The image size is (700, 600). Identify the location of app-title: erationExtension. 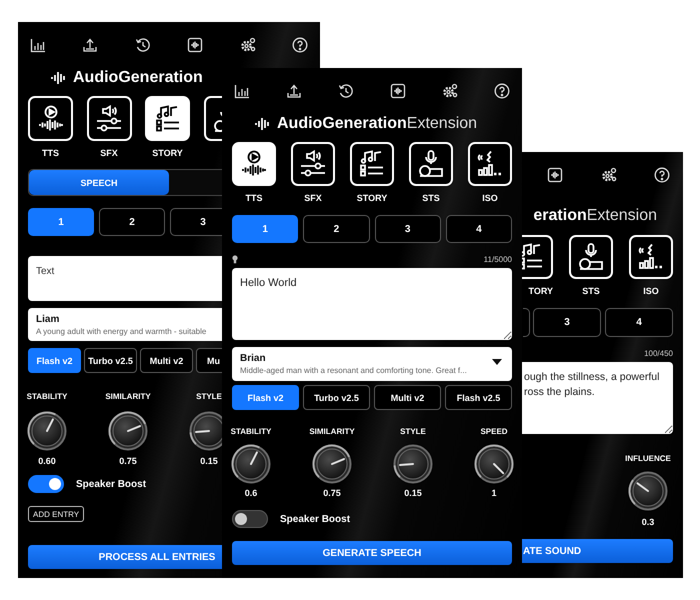
(595, 216).